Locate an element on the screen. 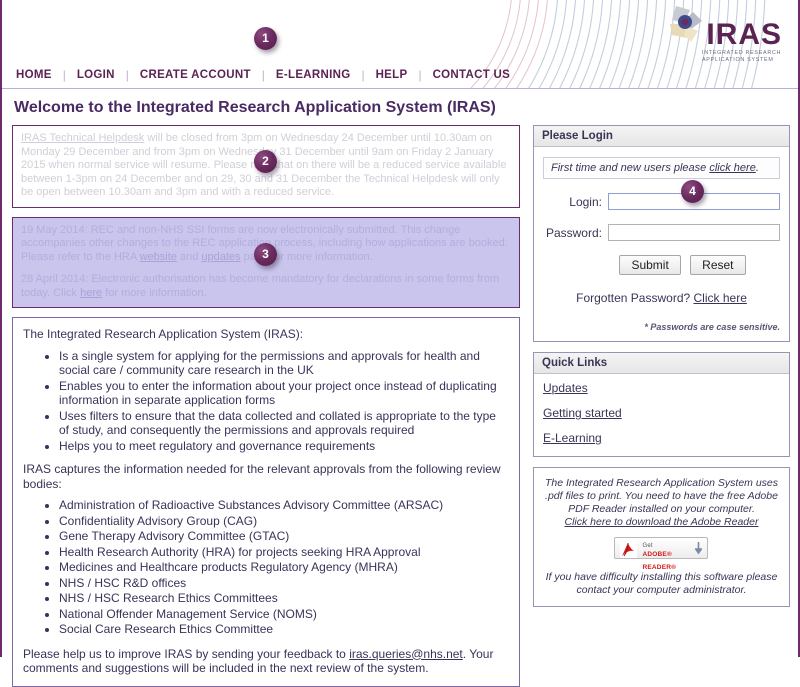  hra-updates-link: updates is located at coordinates (220, 257).